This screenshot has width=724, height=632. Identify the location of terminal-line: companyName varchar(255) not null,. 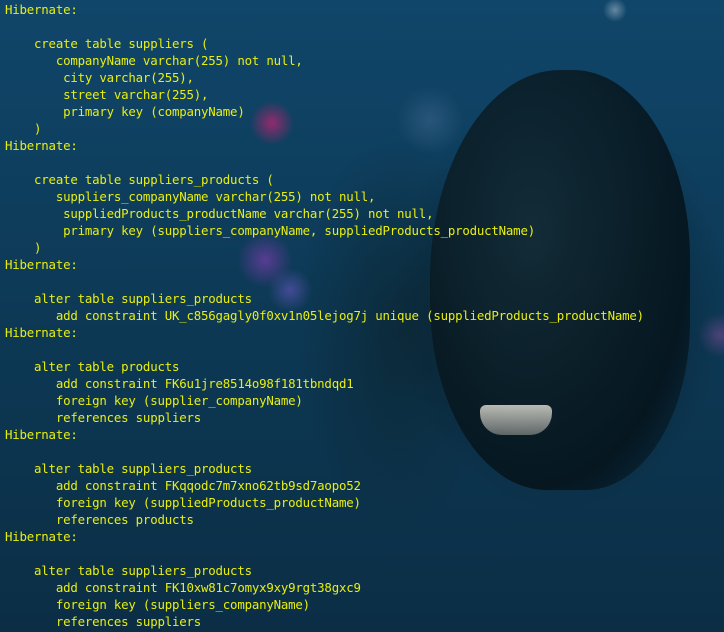
(154, 60).